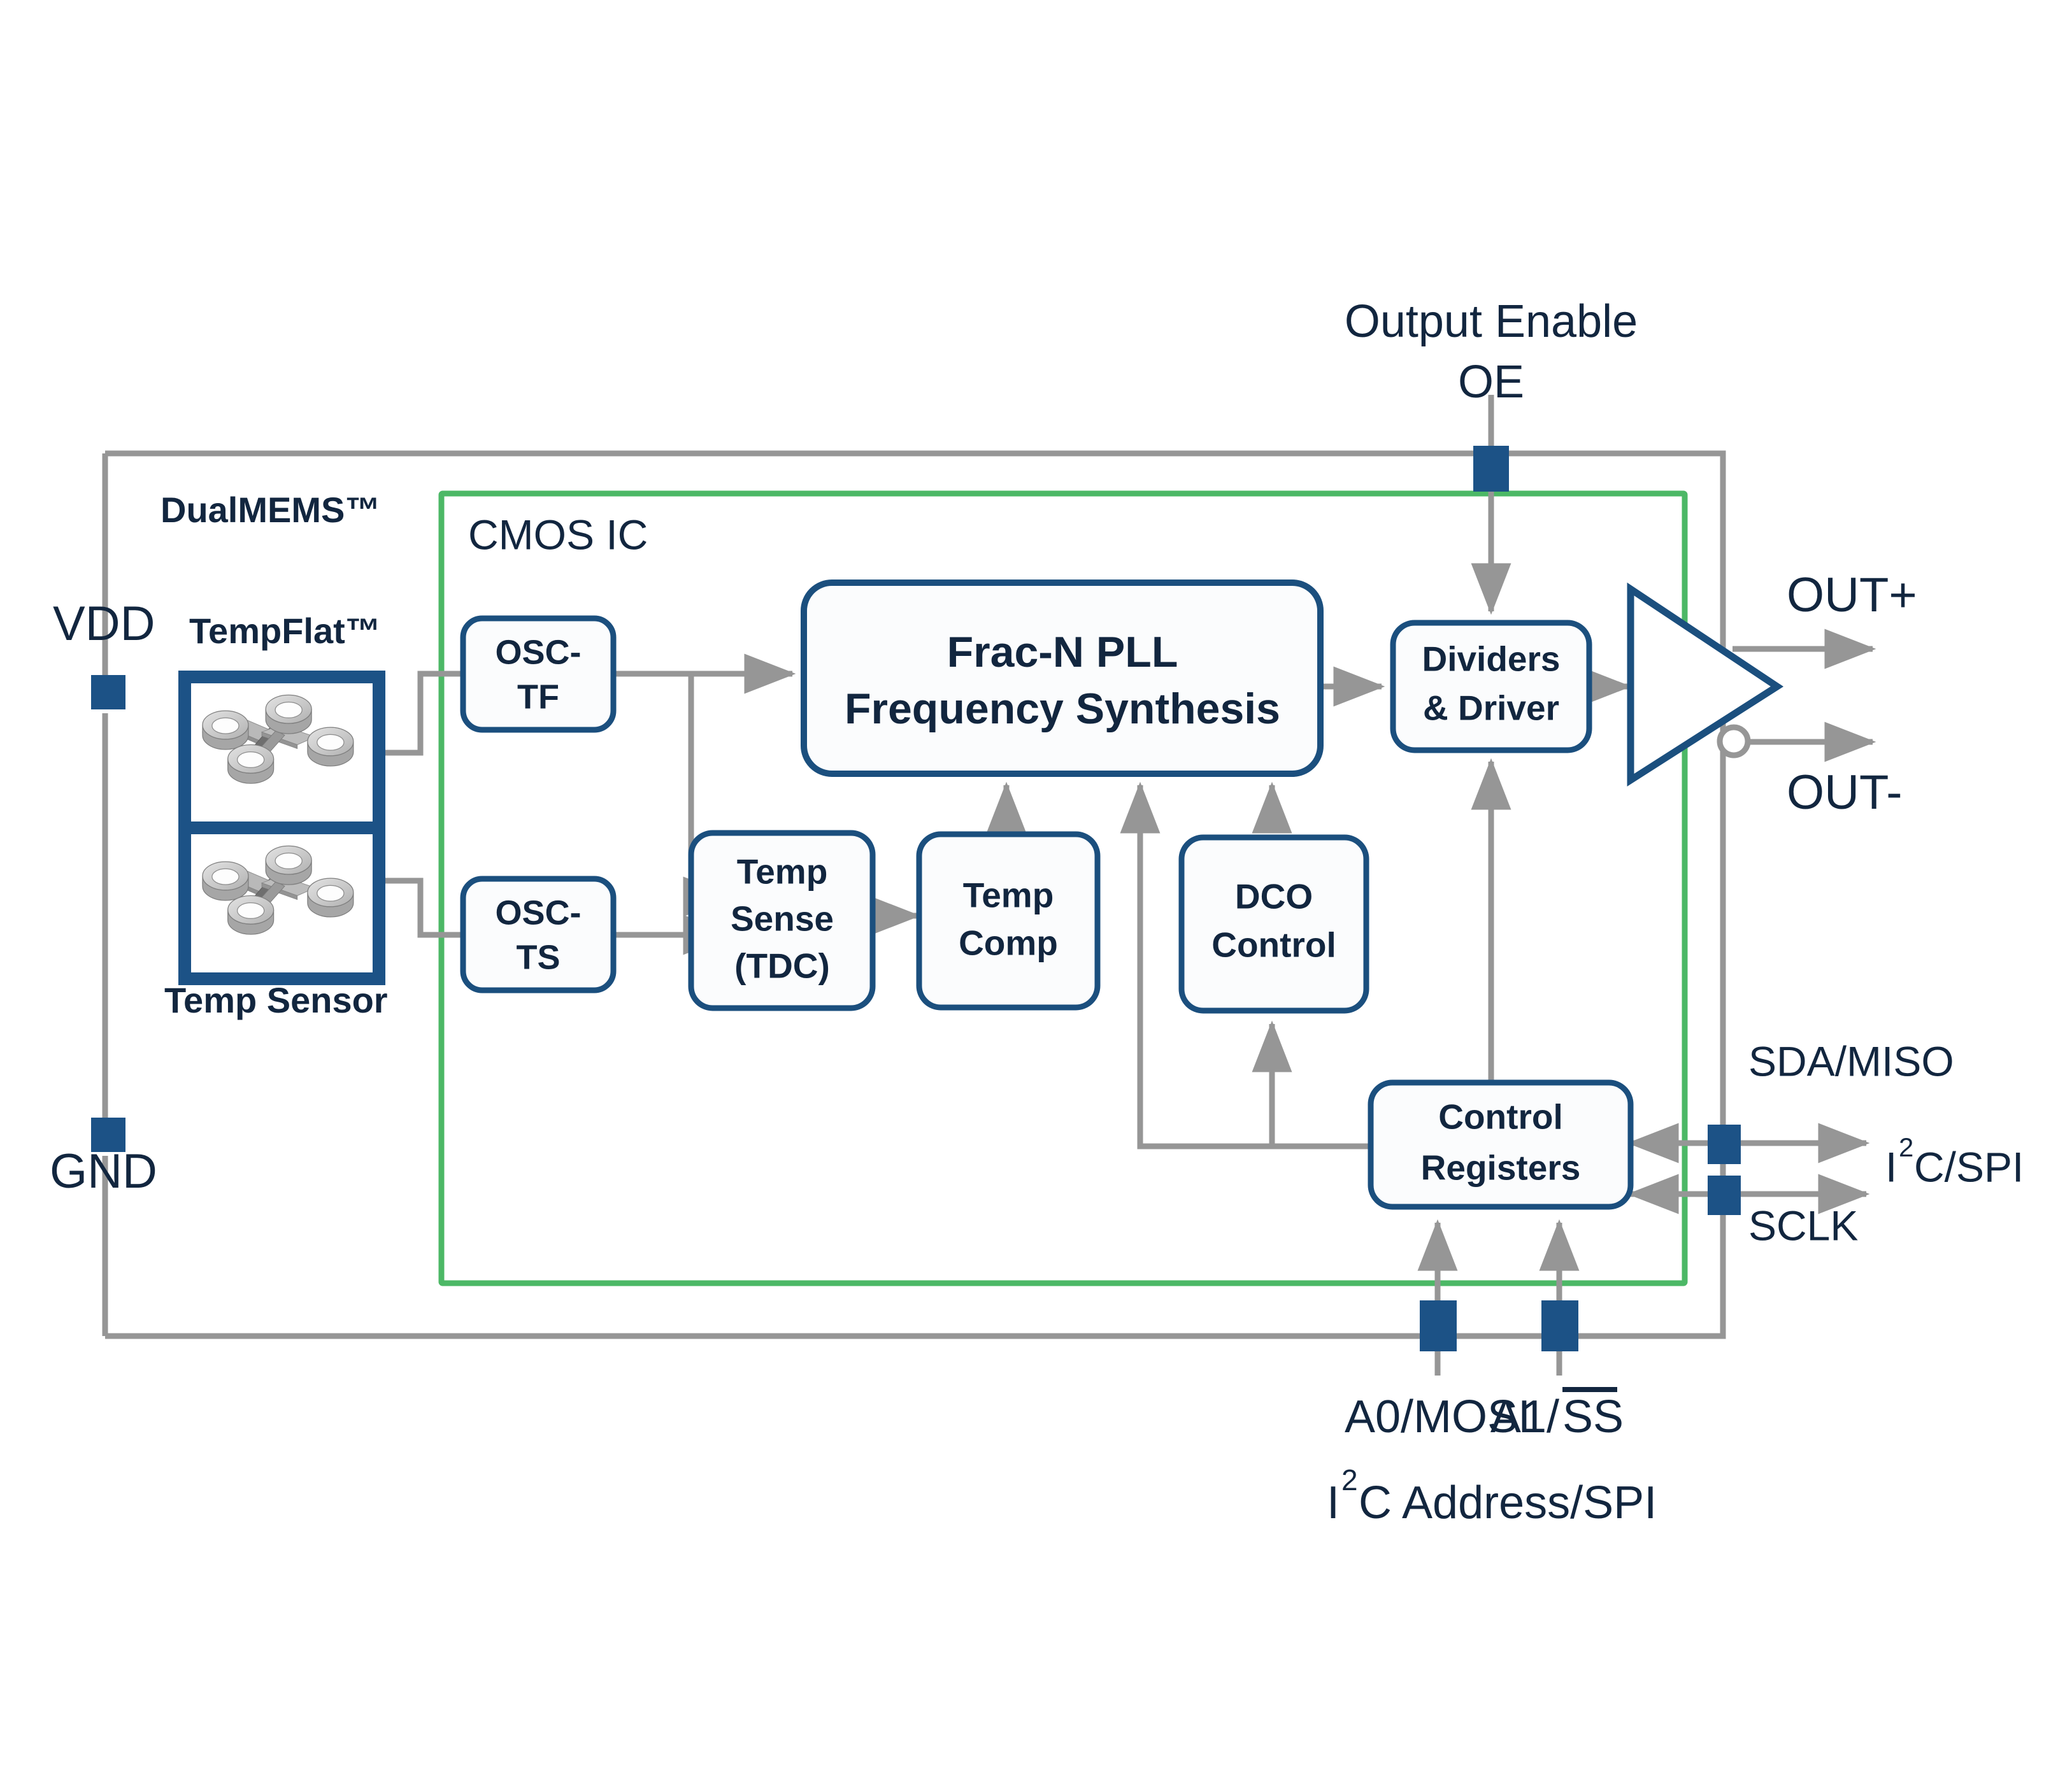 This screenshot has width=2072, height=1778. Describe the element at coordinates (1501, 1168) in the screenshot. I see `block-control-registers-line-2: Registers` at that location.